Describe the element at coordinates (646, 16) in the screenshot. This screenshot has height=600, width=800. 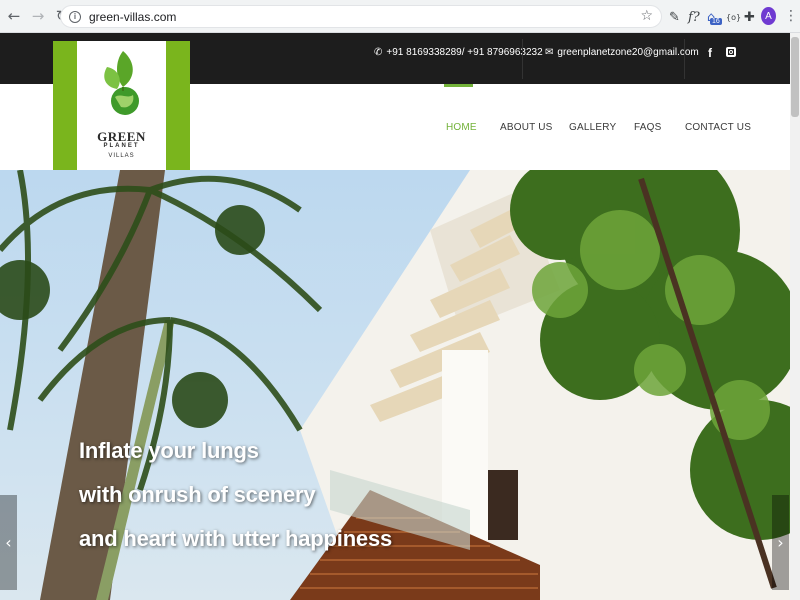
I see `bookmark-star-icon: ☆` at that location.